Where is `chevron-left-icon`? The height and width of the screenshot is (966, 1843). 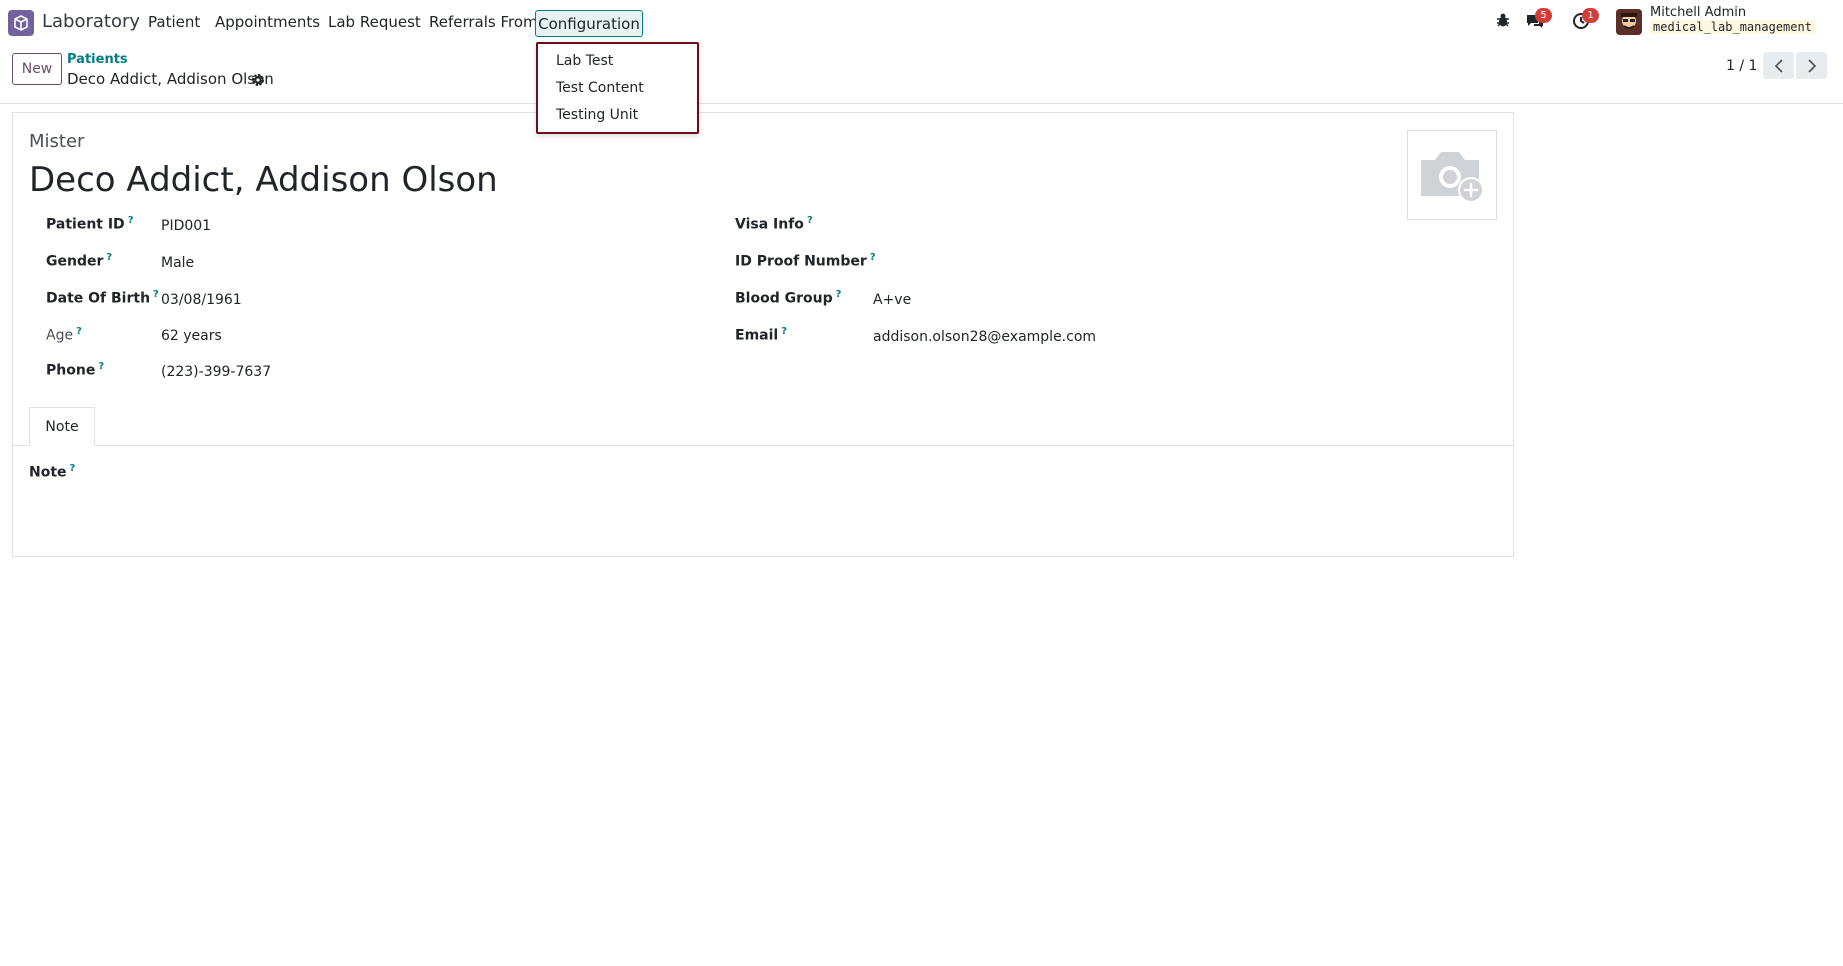 chevron-left-icon is located at coordinates (1778, 65).